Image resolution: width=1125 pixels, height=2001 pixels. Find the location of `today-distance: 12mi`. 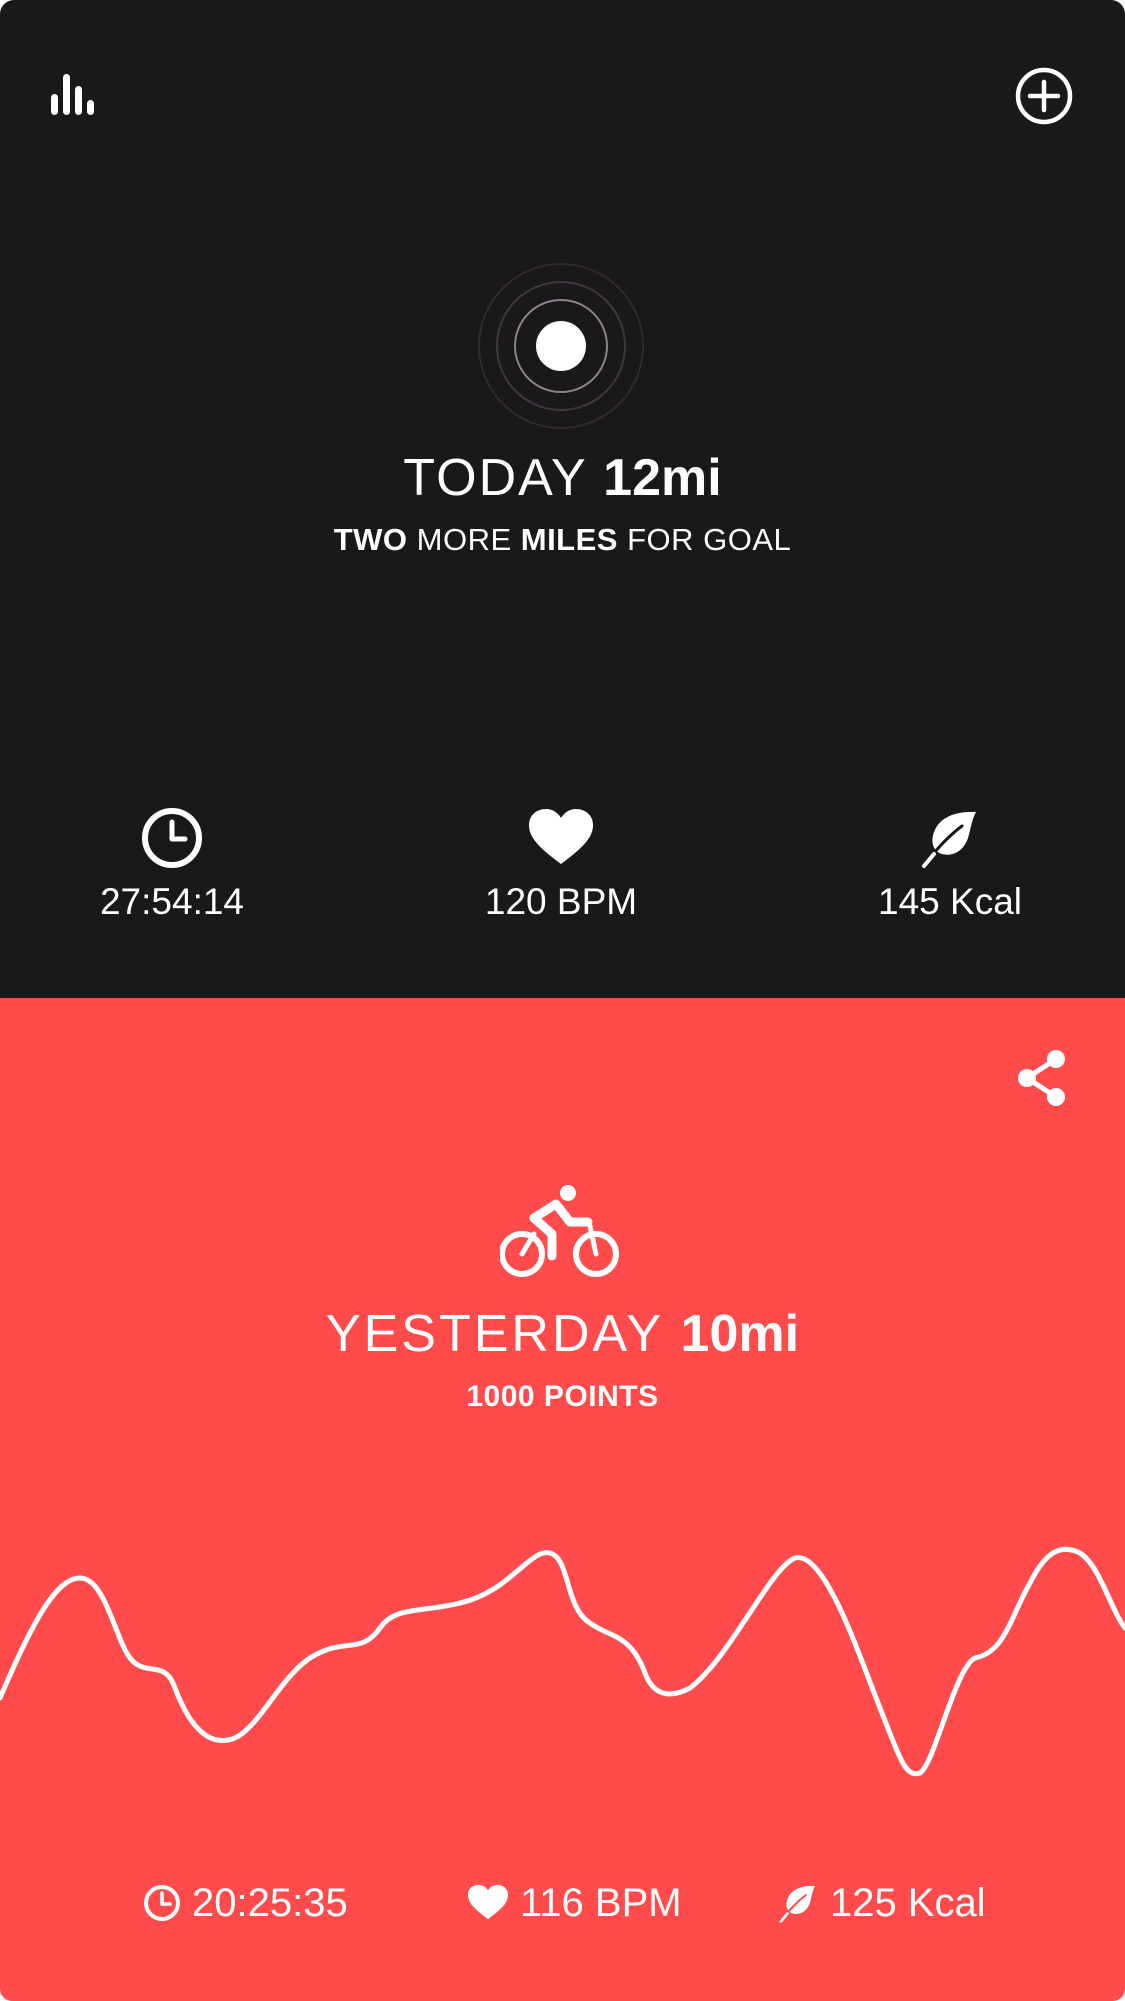

today-distance: 12mi is located at coordinates (662, 478).